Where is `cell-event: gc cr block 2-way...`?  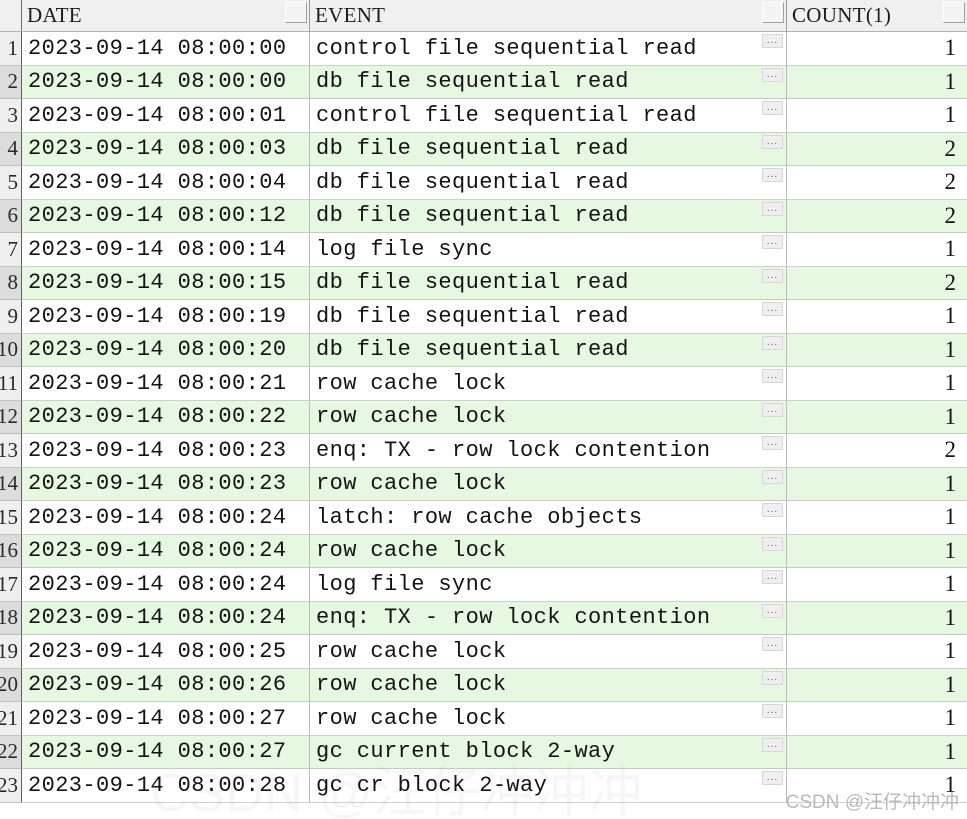
cell-event: gc cr block 2-way... is located at coordinates (548, 786).